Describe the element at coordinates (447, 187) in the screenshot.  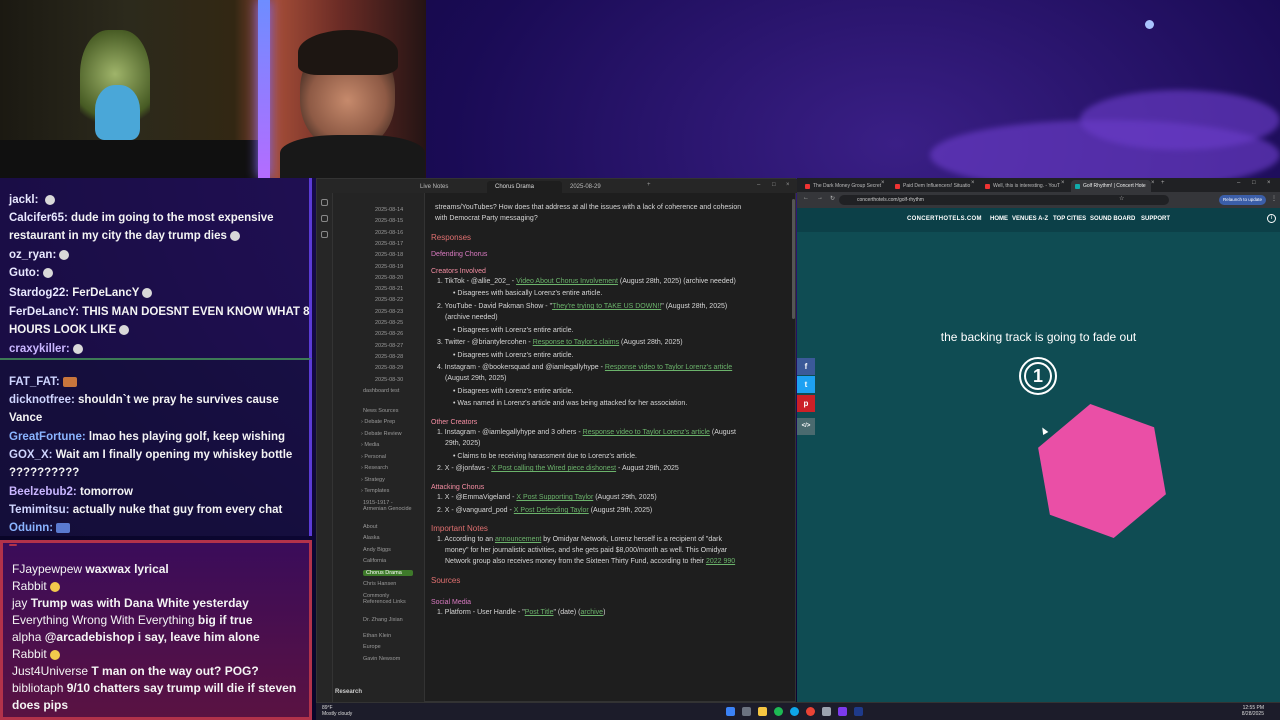
I see `tab-live-notes: Live Notes` at that location.